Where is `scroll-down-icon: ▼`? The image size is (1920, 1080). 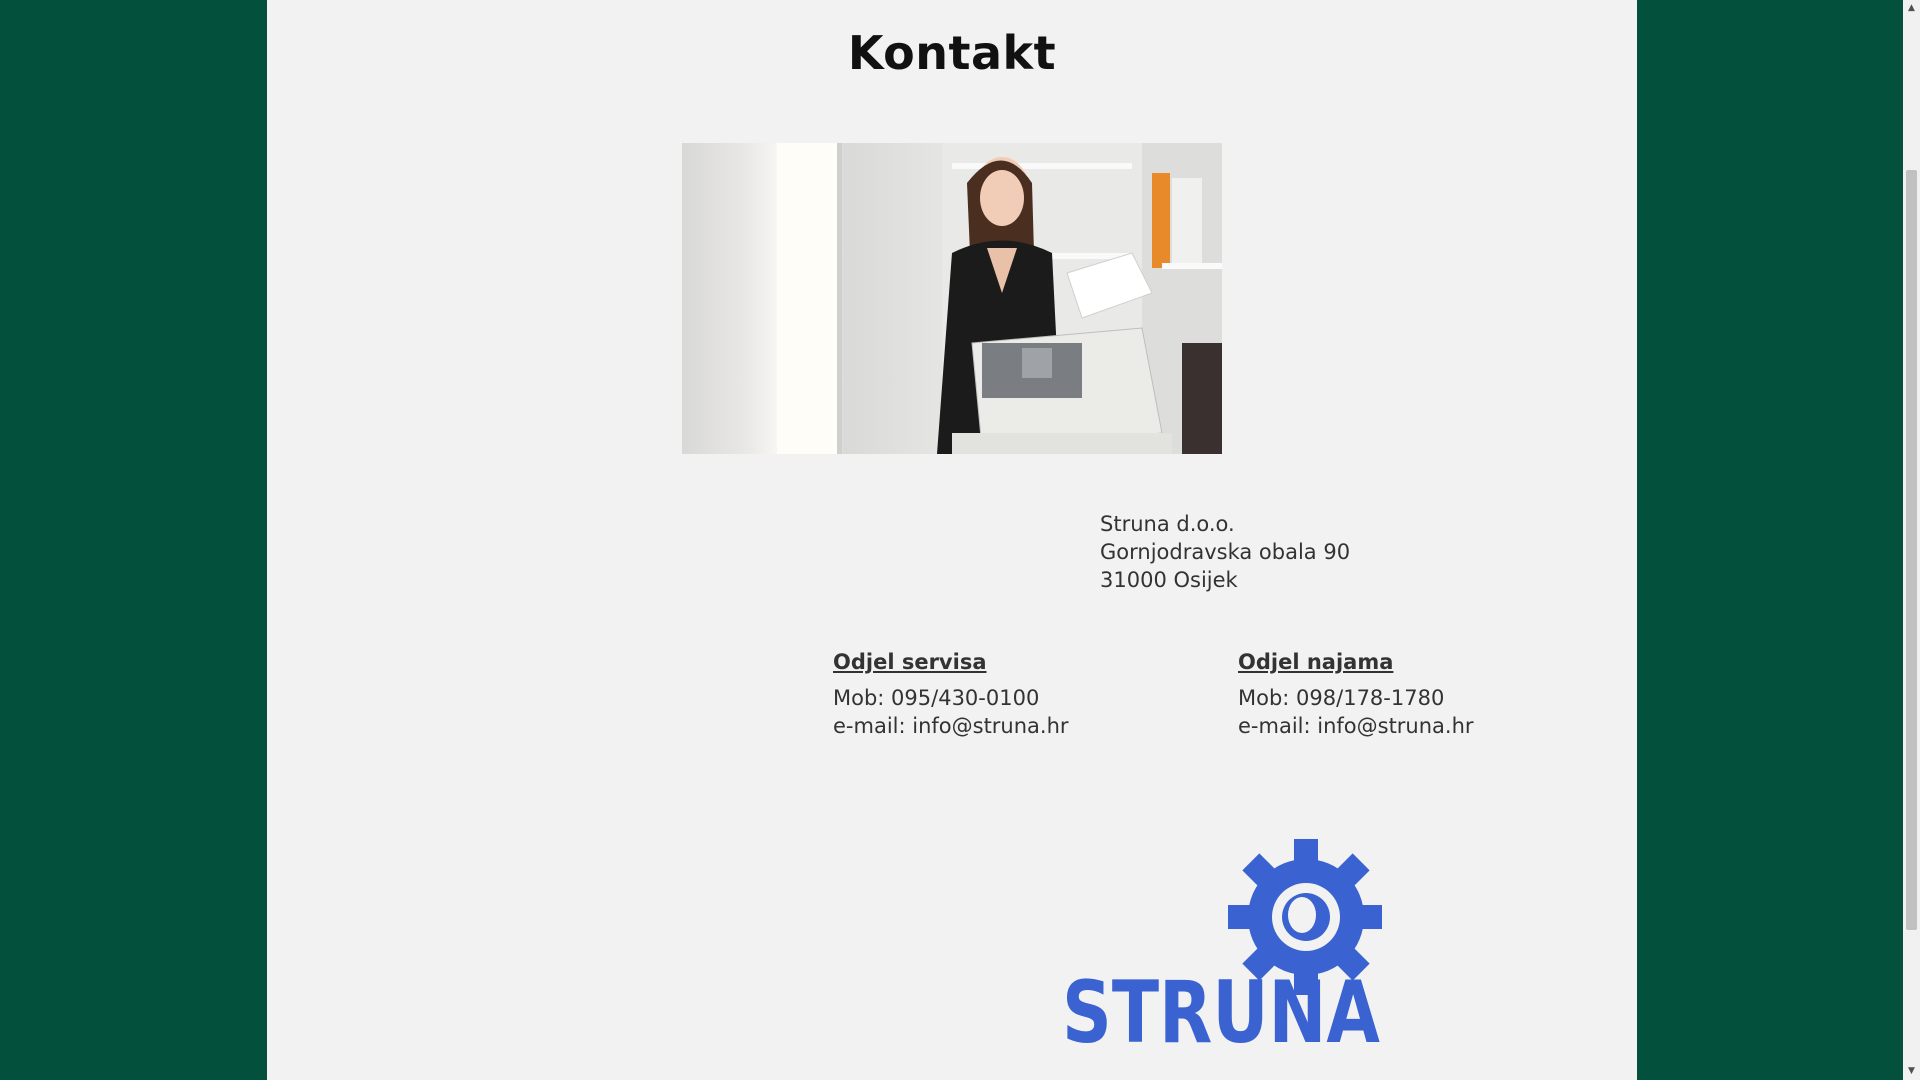 scroll-down-icon: ▼ is located at coordinates (1911, 1071).